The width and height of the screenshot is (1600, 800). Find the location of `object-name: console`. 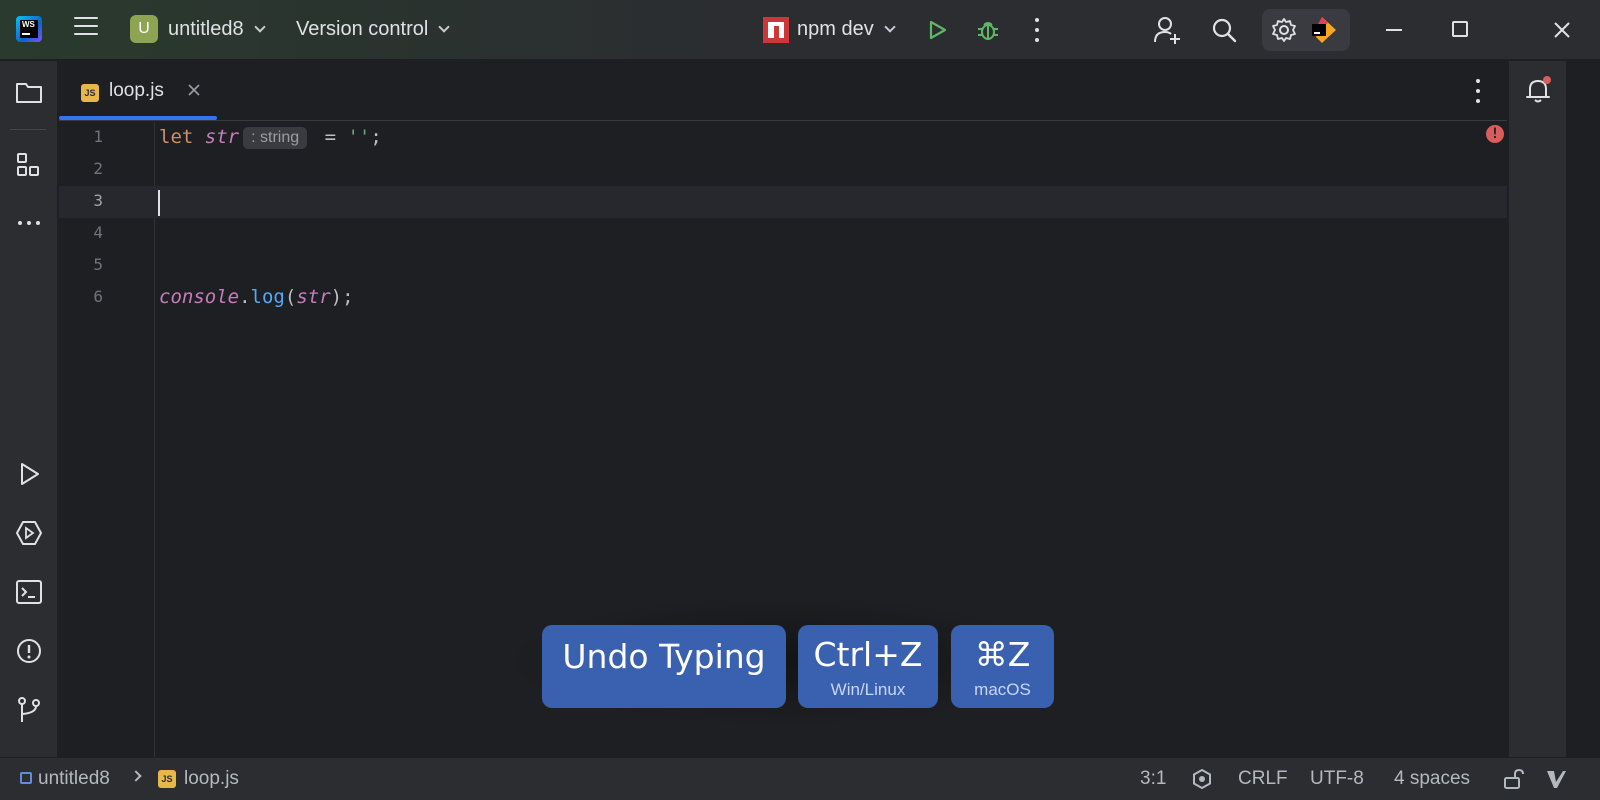

object-name: console is located at coordinates (199, 297).